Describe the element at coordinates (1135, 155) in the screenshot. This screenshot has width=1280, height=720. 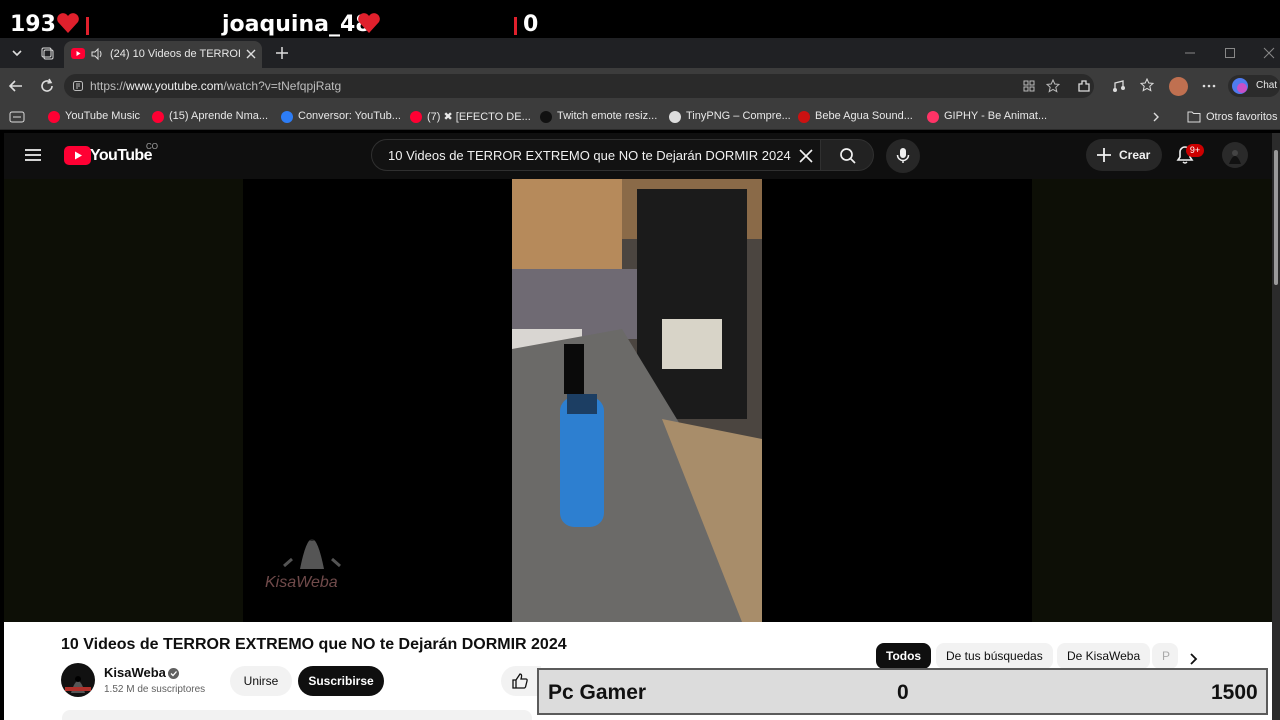
I see `create-label: Crear` at that location.